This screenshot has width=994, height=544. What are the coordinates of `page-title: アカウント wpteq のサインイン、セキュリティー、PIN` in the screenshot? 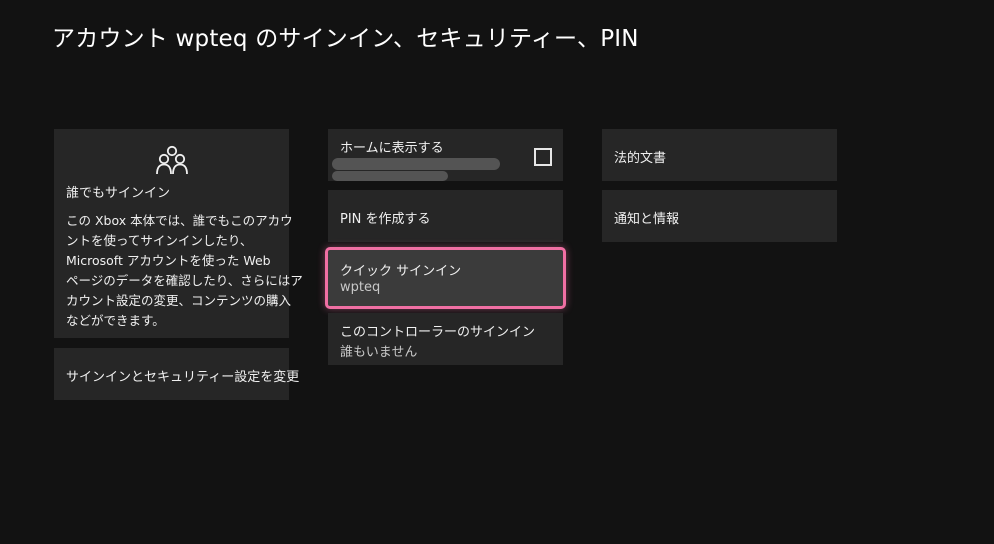 It's located at (345, 39).